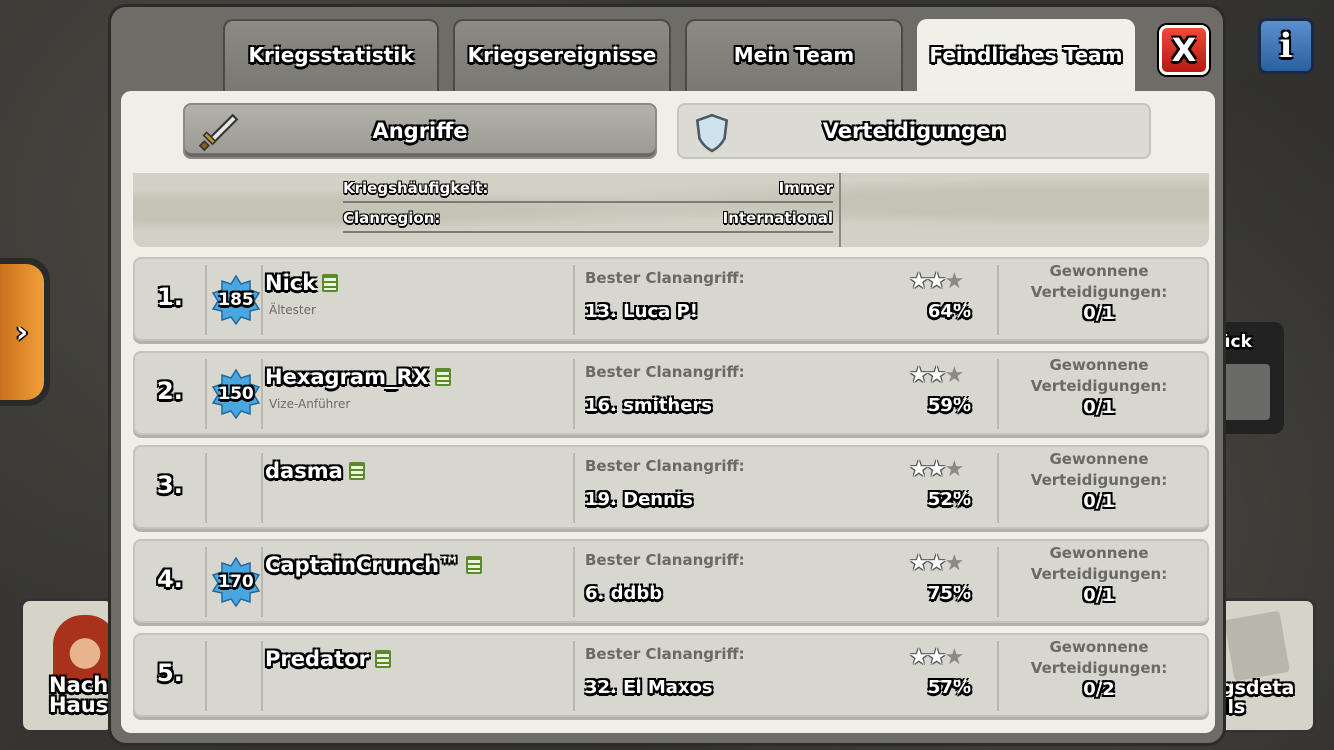  I want to click on war-details-button: gsdeta ils, so click(1266, 665).